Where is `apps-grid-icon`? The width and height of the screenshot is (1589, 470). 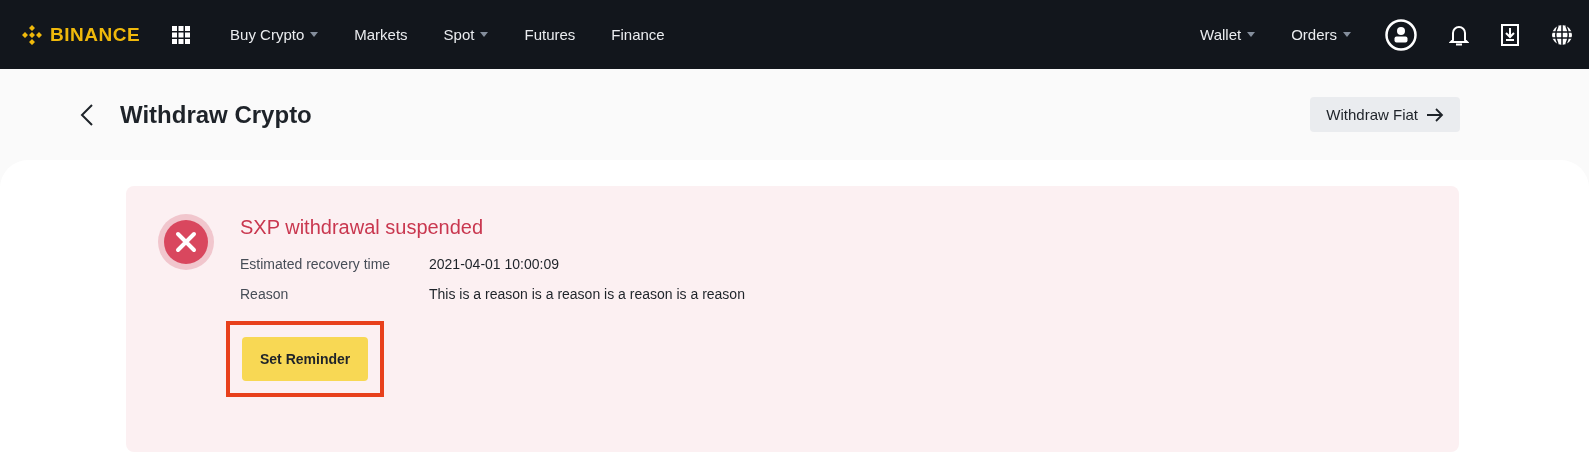 apps-grid-icon is located at coordinates (181, 34).